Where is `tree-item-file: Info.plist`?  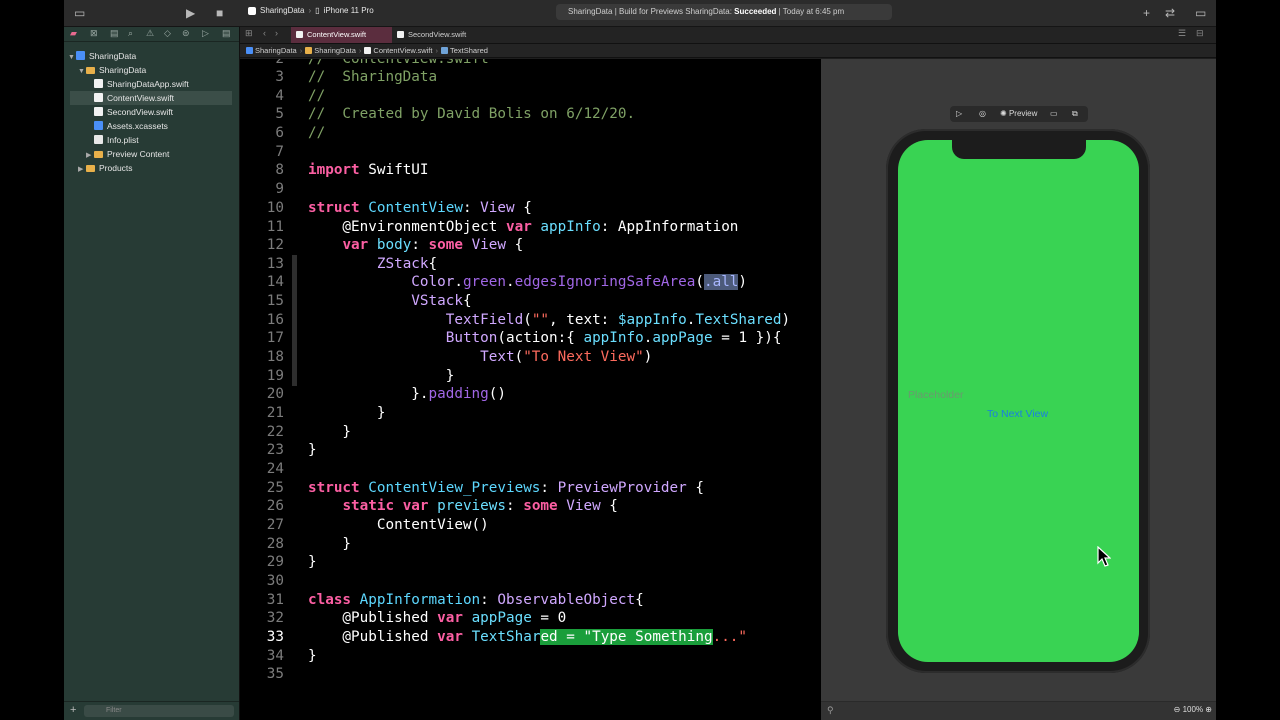
tree-item-file: Info.plist is located at coordinates (162, 140).